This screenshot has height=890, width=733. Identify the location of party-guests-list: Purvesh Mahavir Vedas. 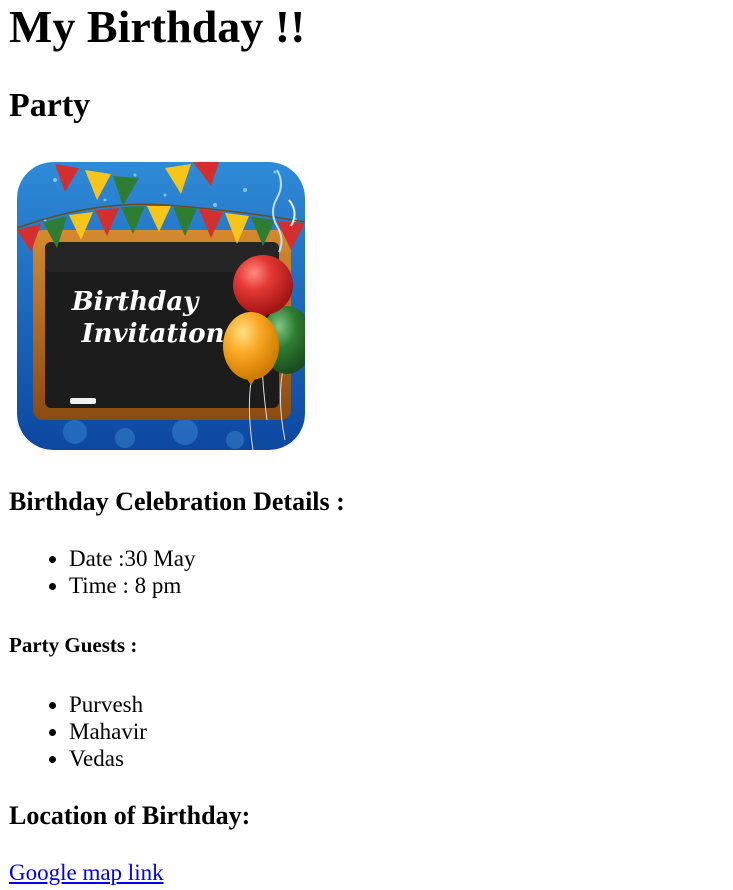
(78, 731).